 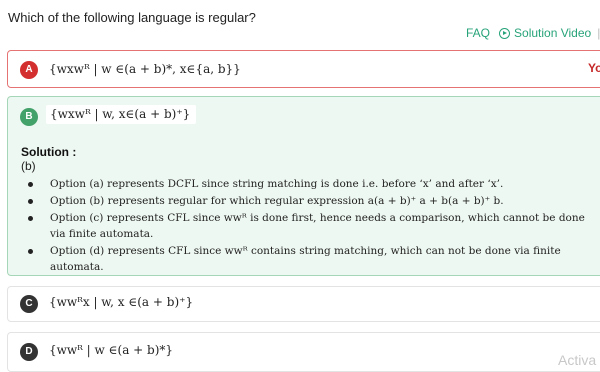 I want to click on top-links: FAQ Solution Video | Ha, so click(x=533, y=33).